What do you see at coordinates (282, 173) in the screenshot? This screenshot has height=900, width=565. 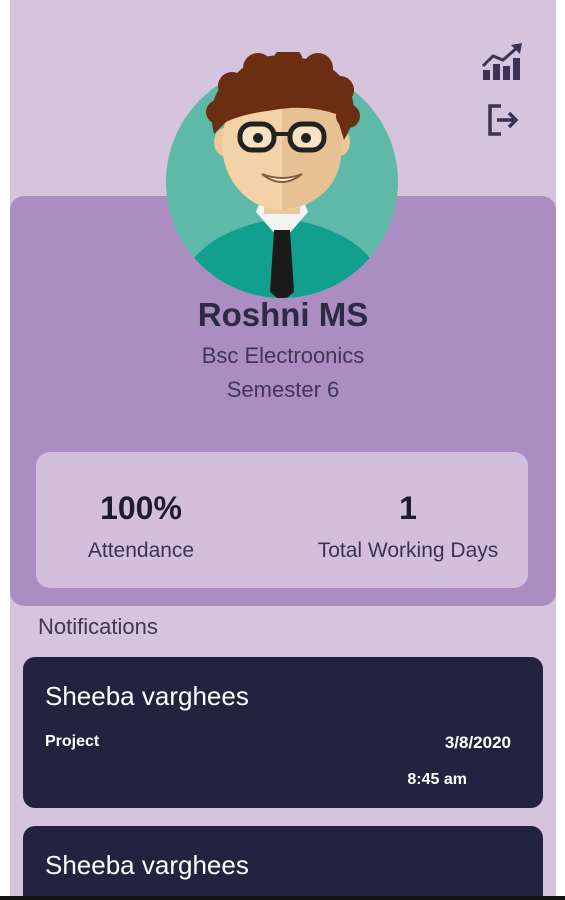 I see `avatar` at bounding box center [282, 173].